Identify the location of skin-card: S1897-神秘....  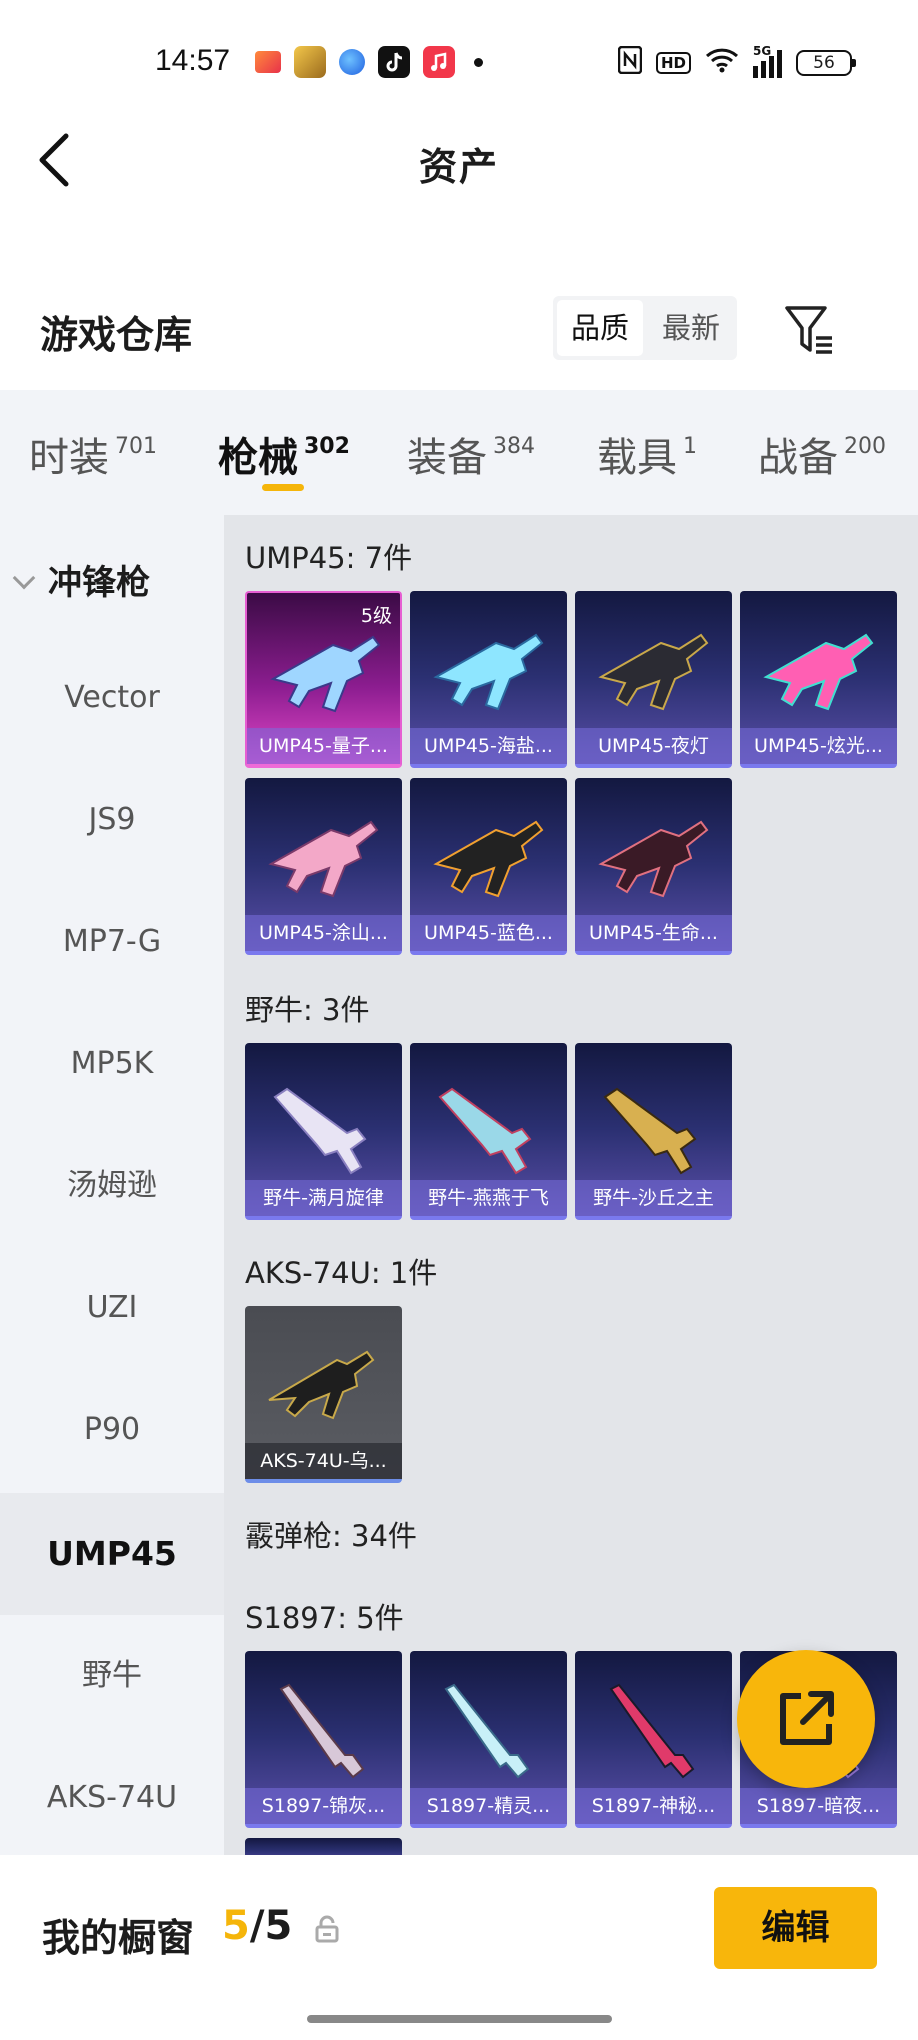
(653, 1739).